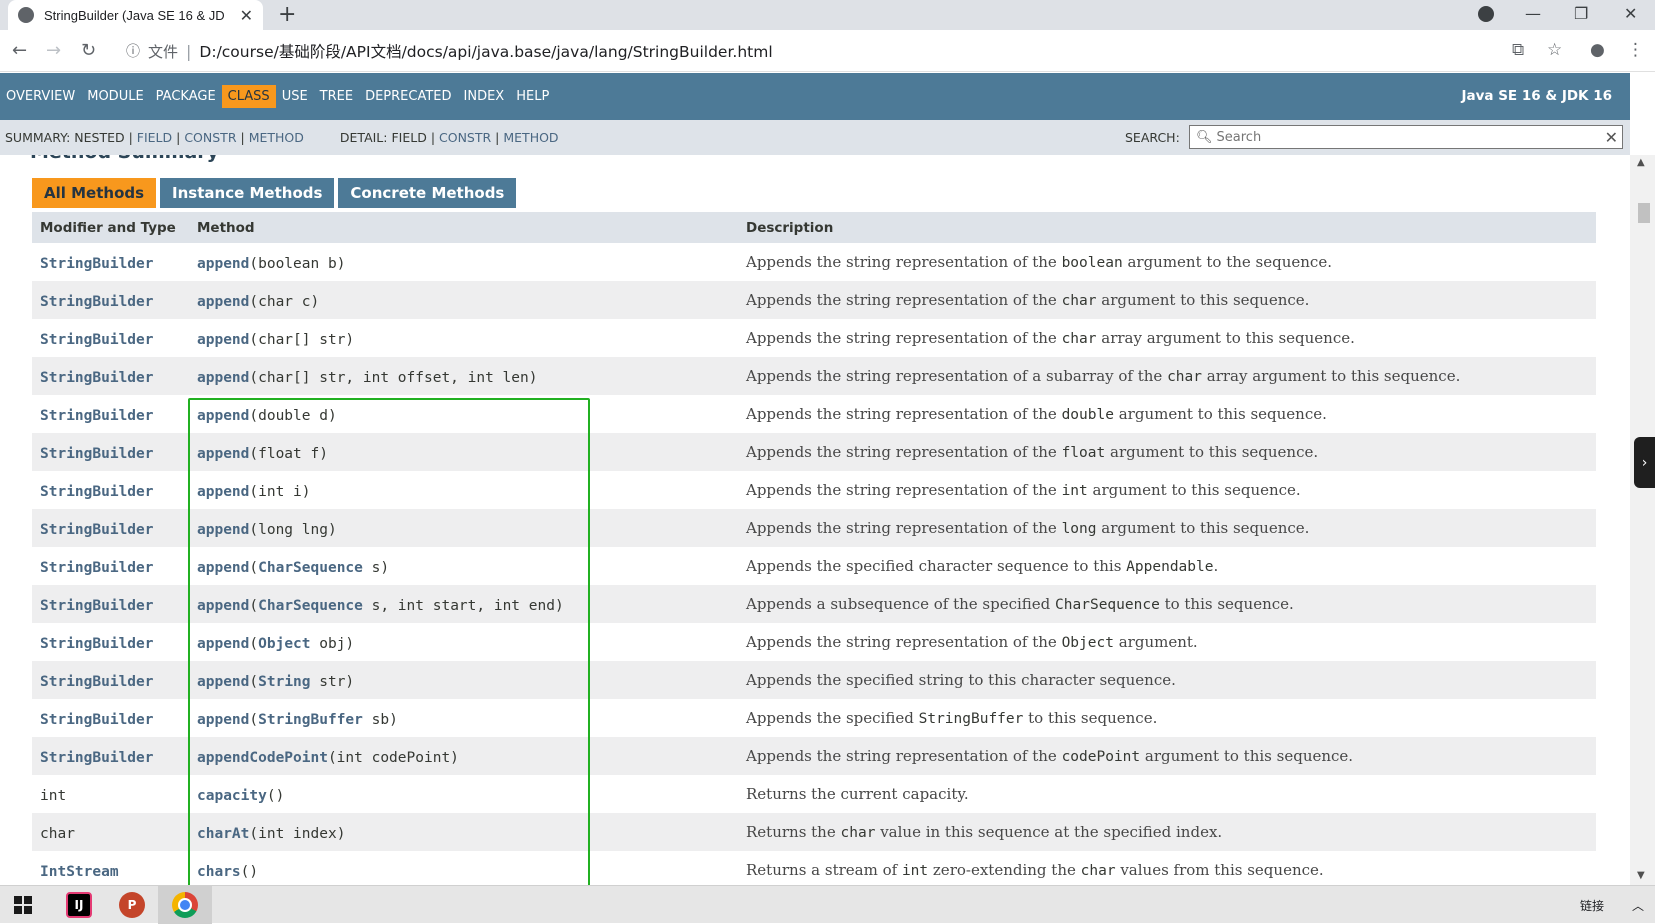 The height and width of the screenshot is (924, 1655). Describe the element at coordinates (427, 193) in the screenshot. I see `tab-concrete-methods: Concrete Methods` at that location.